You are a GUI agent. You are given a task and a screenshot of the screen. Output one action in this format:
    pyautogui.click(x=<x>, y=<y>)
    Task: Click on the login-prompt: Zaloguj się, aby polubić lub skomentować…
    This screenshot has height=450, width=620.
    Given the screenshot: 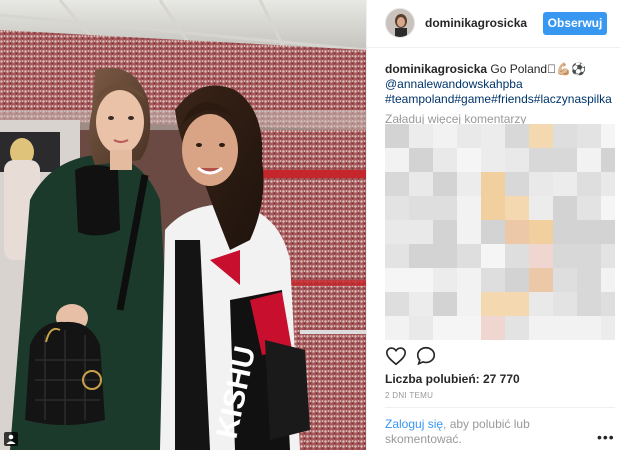 What is the action you would take?
    pyautogui.click(x=485, y=432)
    